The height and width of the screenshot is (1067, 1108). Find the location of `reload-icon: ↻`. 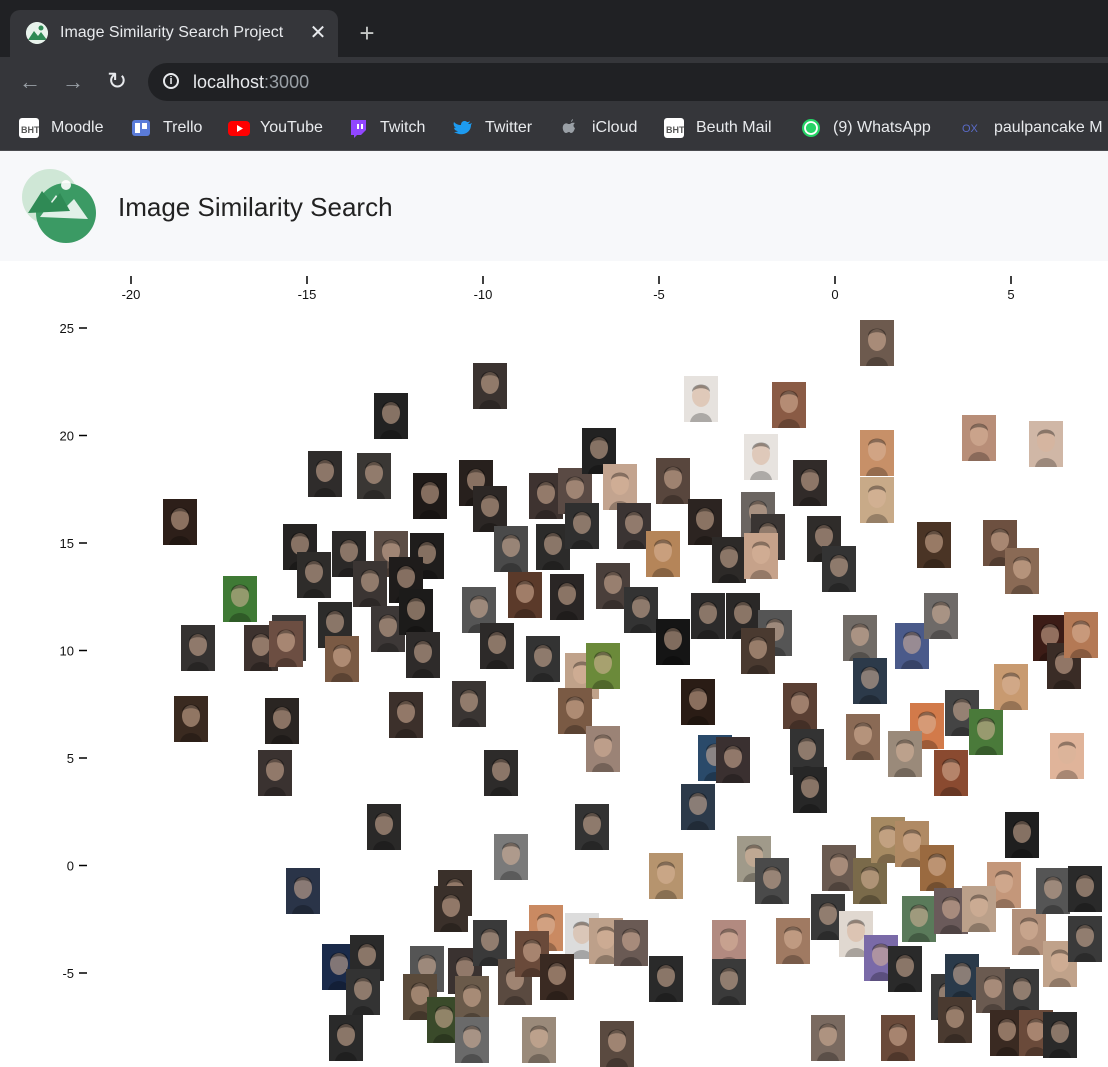

reload-icon: ↻ is located at coordinates (117, 82).